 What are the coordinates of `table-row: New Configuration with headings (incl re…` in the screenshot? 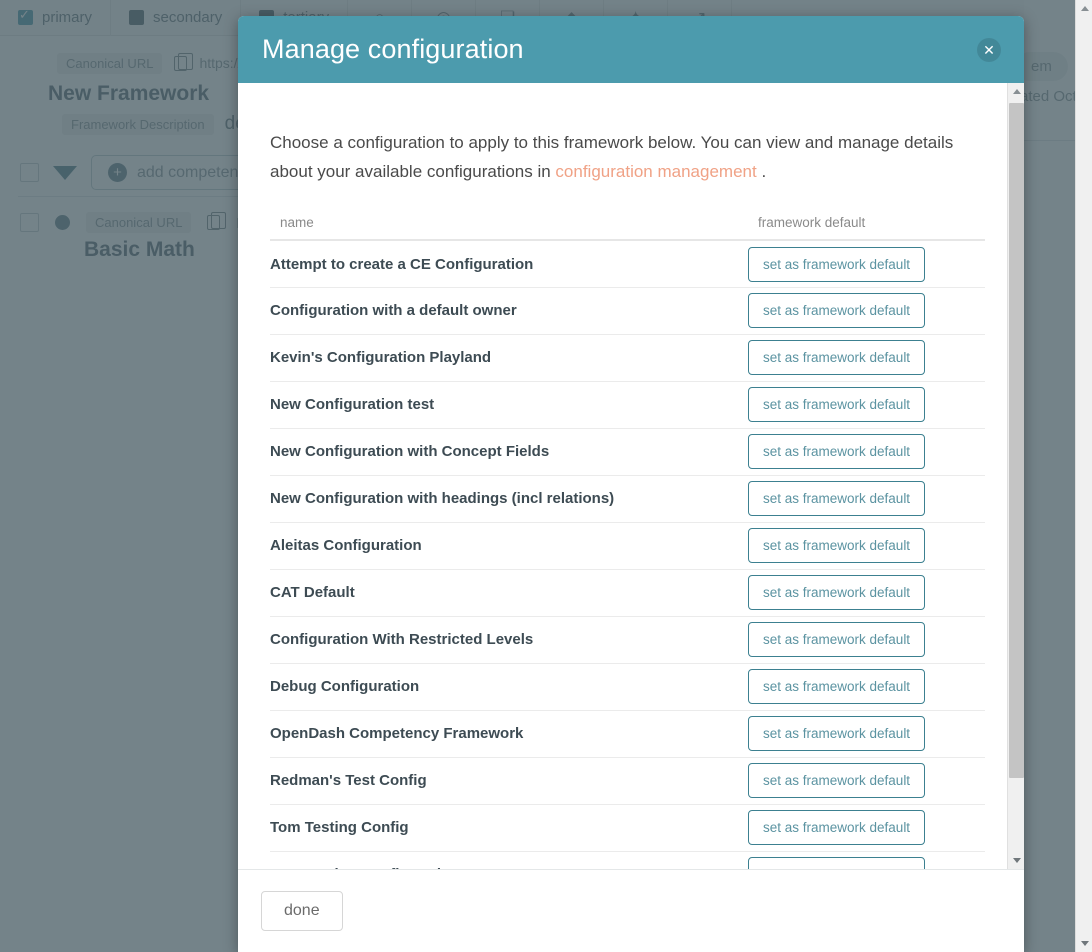 It's located at (627, 499).